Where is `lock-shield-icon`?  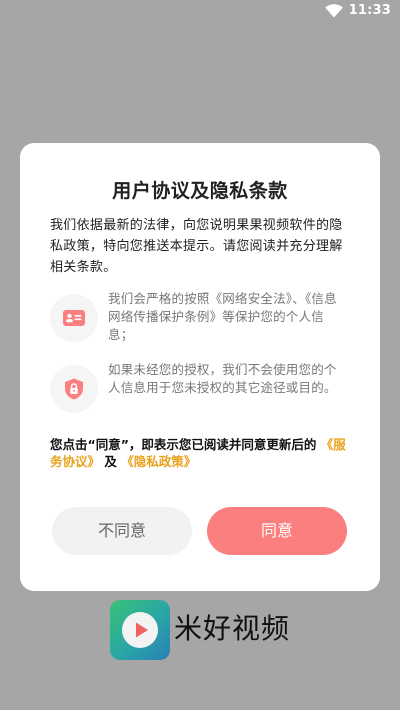 lock-shield-icon is located at coordinates (74, 389).